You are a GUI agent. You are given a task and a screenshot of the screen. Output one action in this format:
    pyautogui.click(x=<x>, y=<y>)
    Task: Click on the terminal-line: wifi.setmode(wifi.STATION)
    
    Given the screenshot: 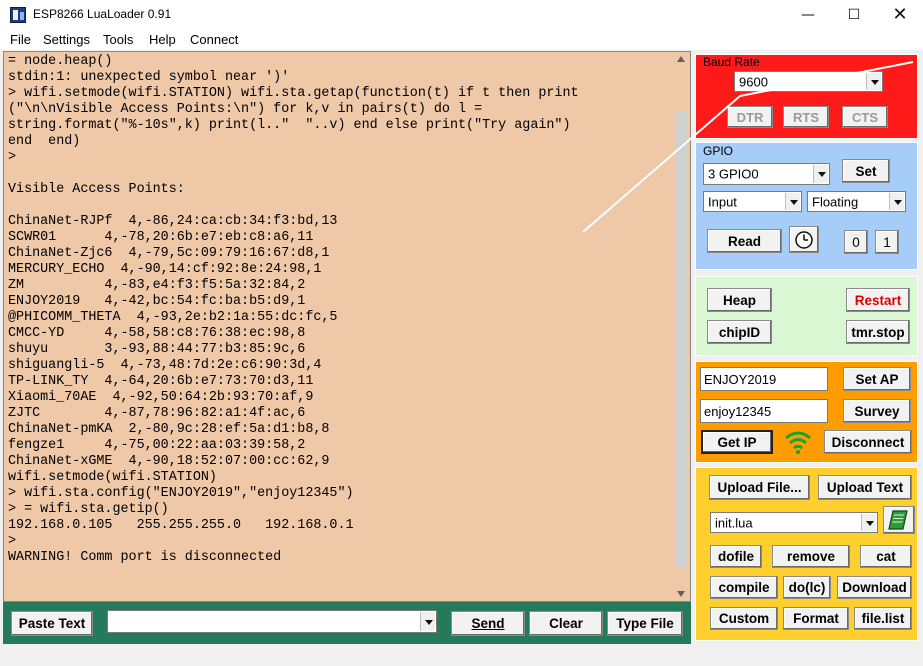 What is the action you would take?
    pyautogui.click(x=112, y=477)
    